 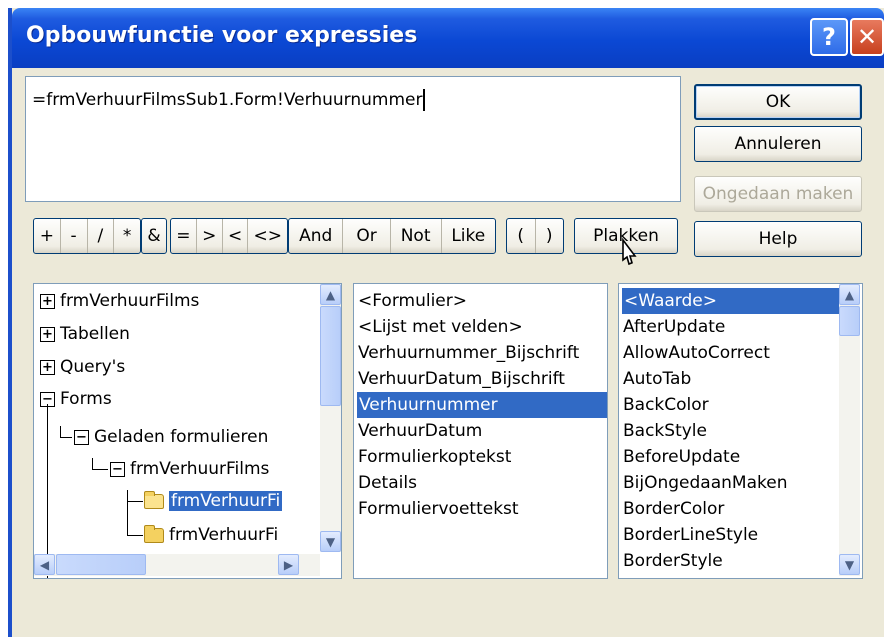 I want to click on tree-item: + Tabellen, so click(x=85, y=334).